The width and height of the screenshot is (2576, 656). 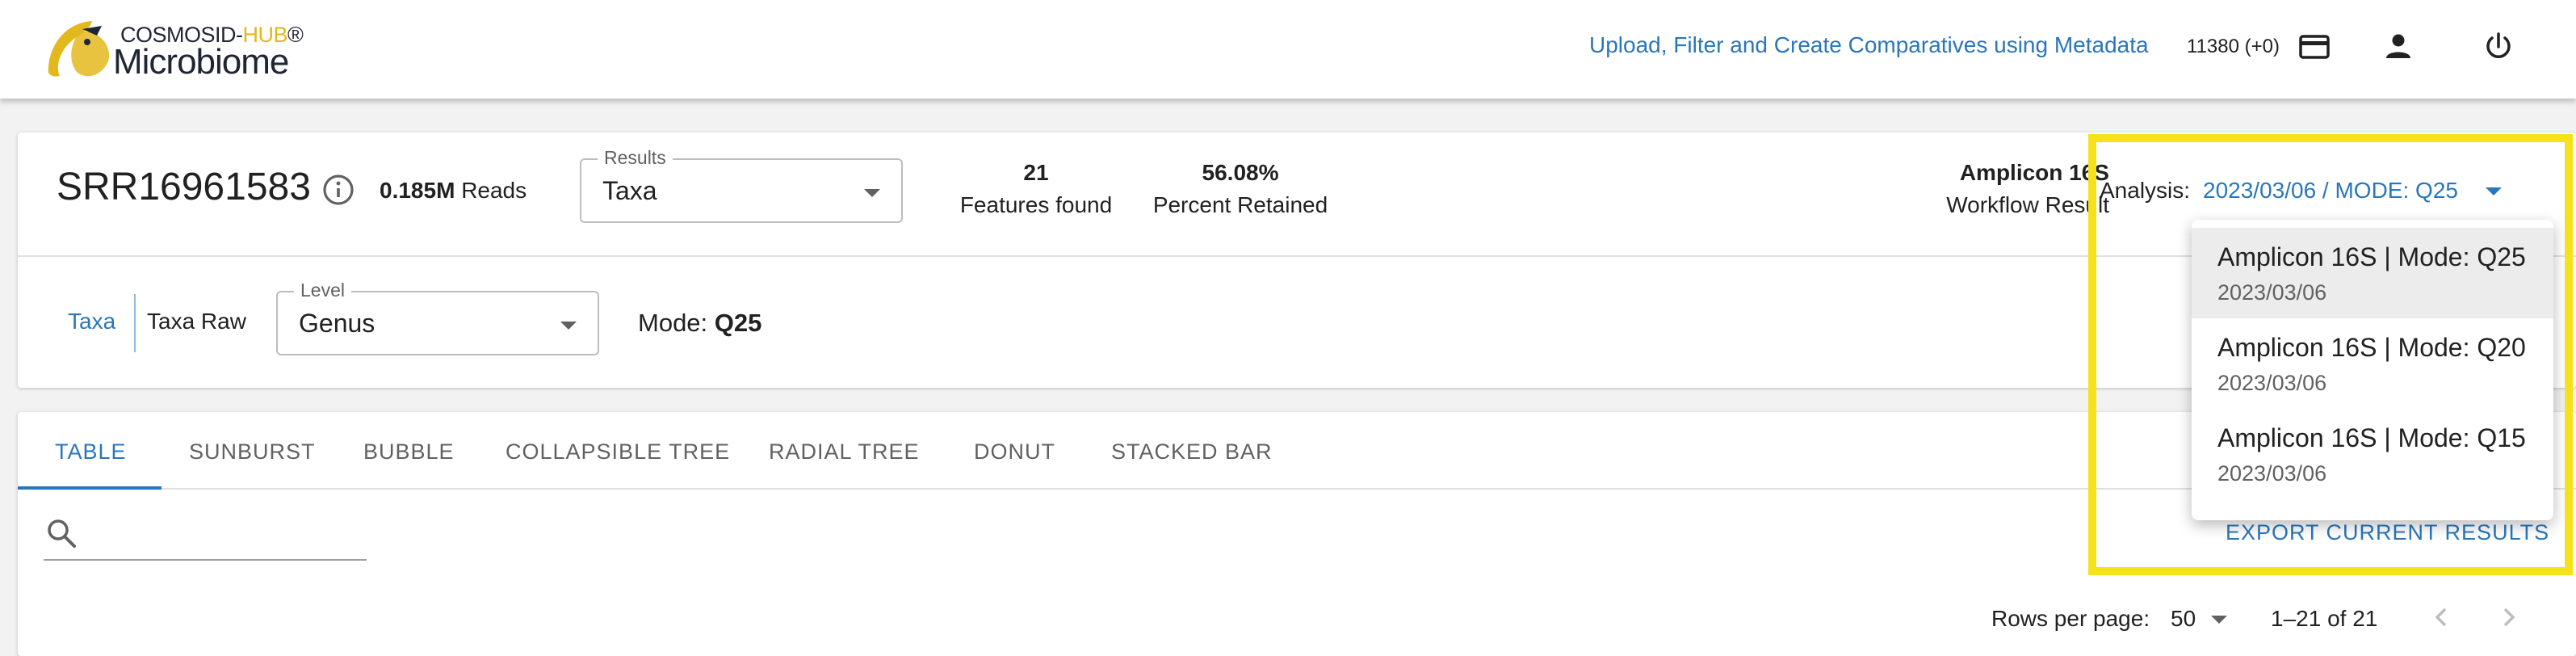 What do you see at coordinates (2498, 47) in the screenshot?
I see `power-icon` at bounding box center [2498, 47].